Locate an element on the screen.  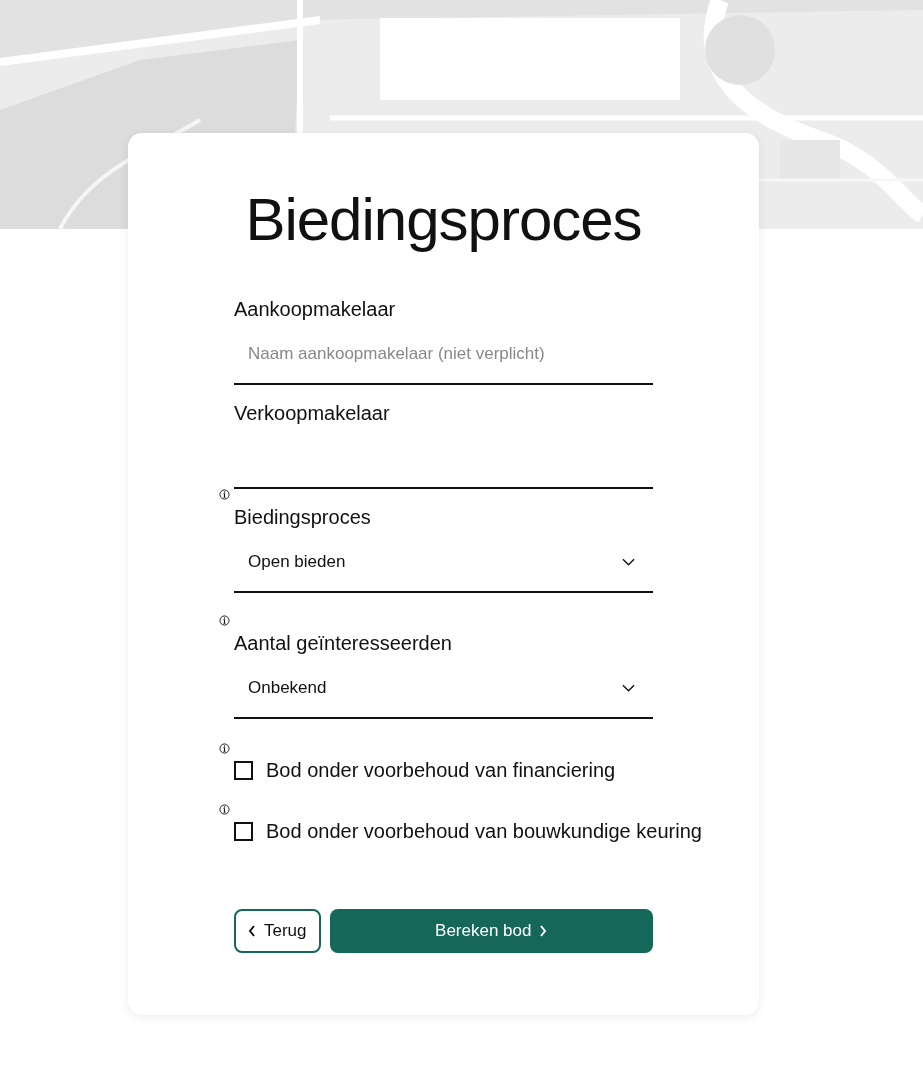
field-label: Biedingsproces is located at coordinates (303, 517).